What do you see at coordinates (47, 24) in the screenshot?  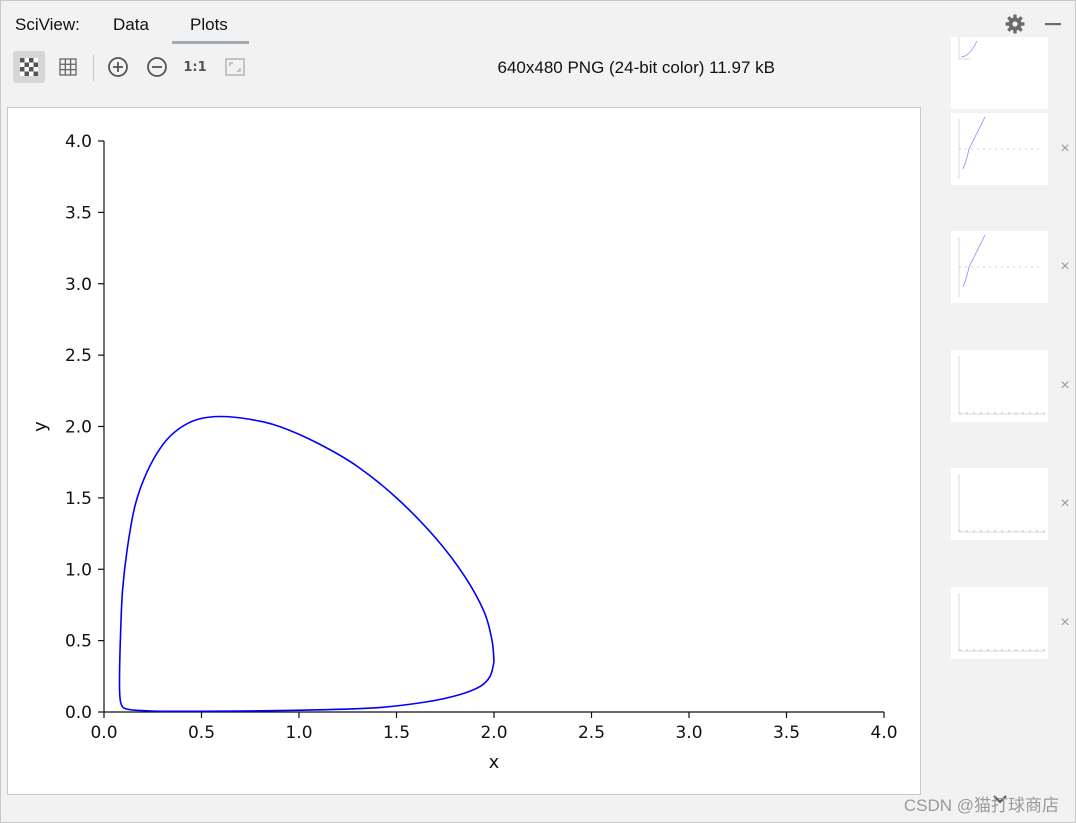 I see `sciview-title: SciView:` at bounding box center [47, 24].